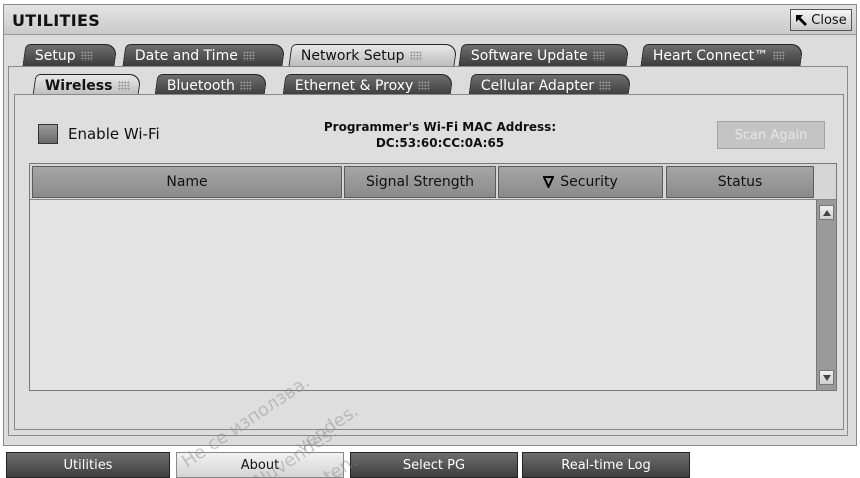 This screenshot has width=860, height=478. What do you see at coordinates (88, 465) in the screenshot?
I see `nav-utilities: Utilities` at bounding box center [88, 465].